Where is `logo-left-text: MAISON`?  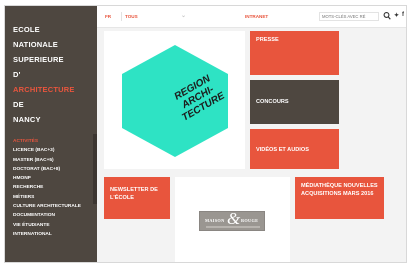
logo-left-text: MAISON is located at coordinates (215, 220).